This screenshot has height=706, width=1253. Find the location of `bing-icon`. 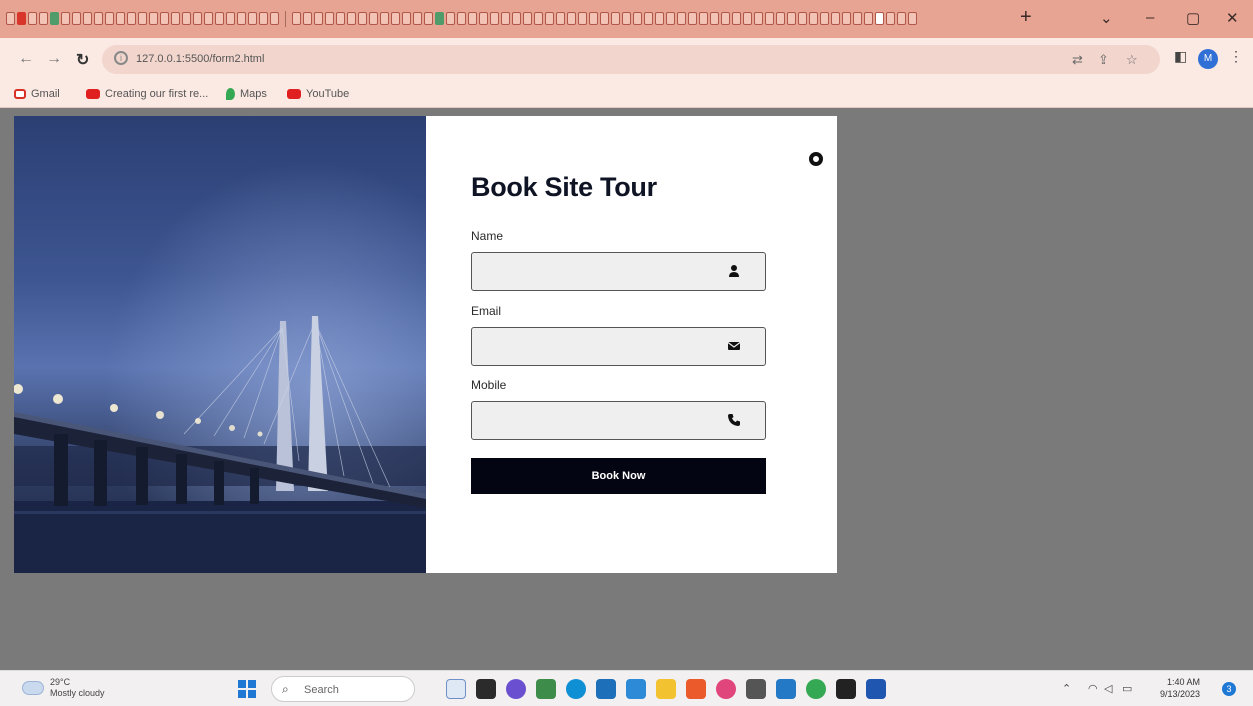

bing-icon is located at coordinates (456, 689).